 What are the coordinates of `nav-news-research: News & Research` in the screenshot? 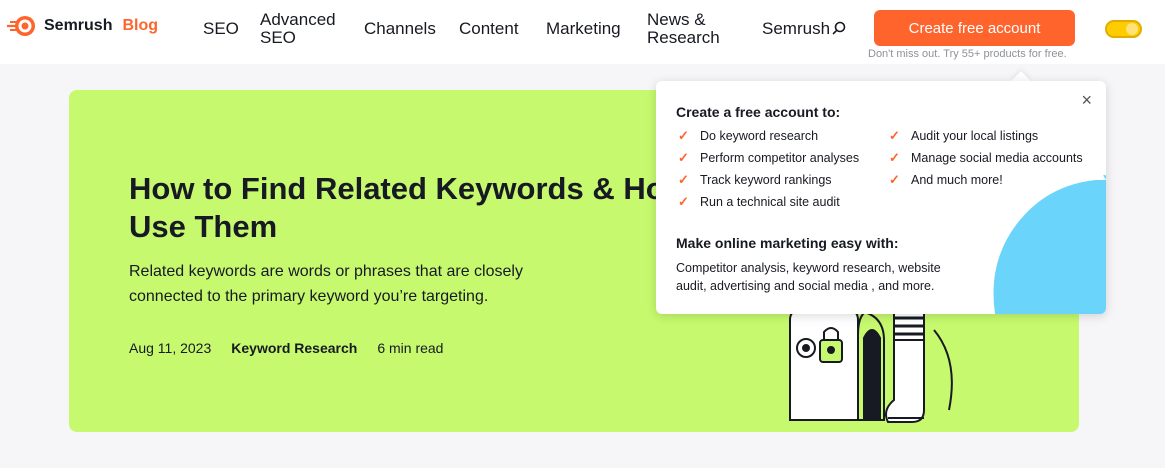 It's located at (692, 29).